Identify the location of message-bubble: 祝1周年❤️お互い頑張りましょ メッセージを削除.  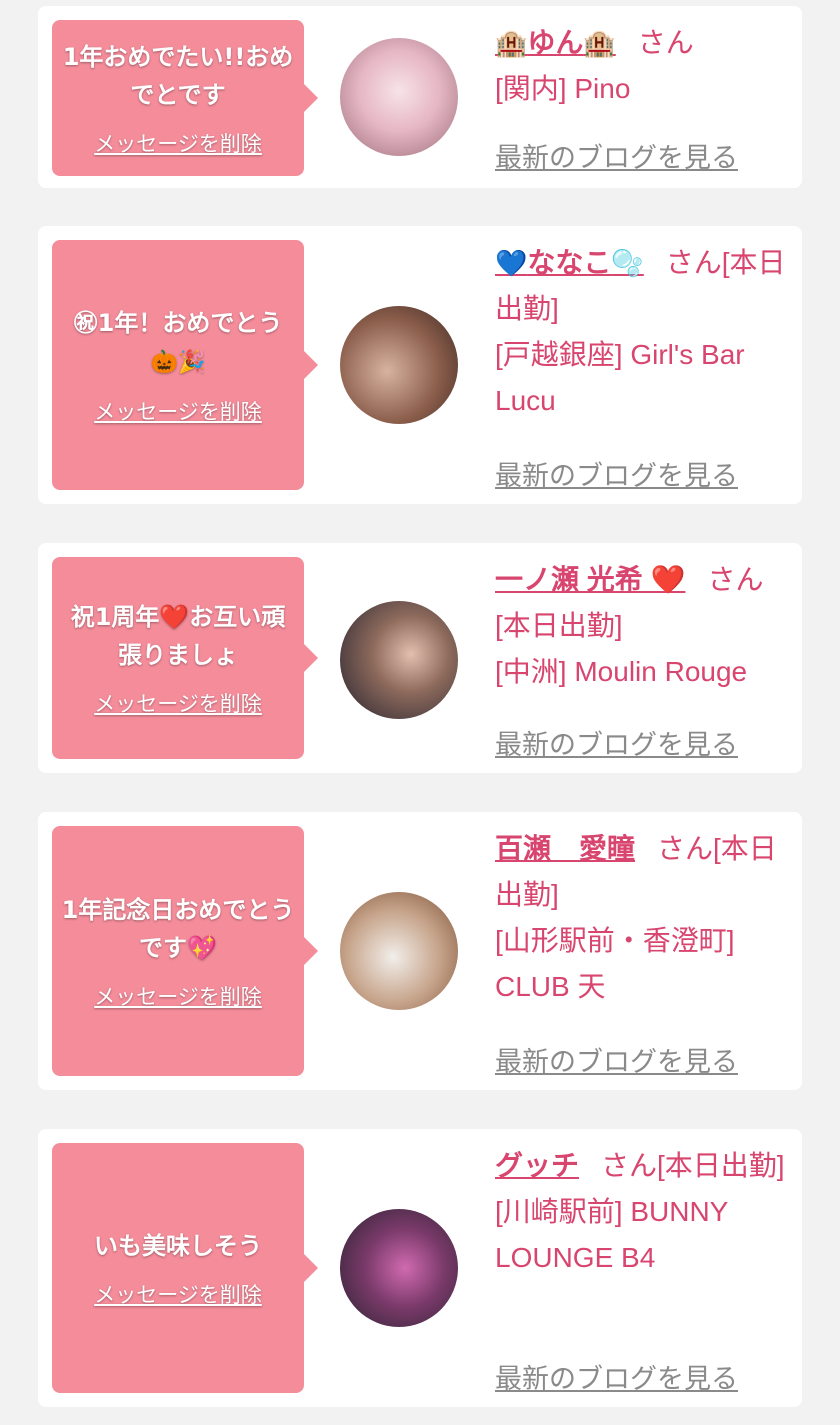
(185, 658).